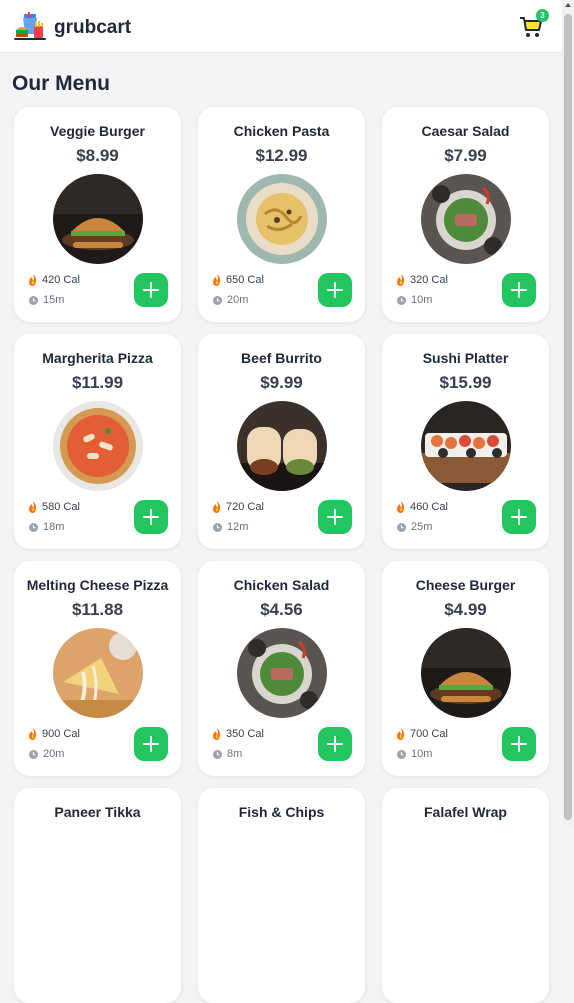 The image size is (574, 1003). Describe the element at coordinates (465, 131) in the screenshot. I see `item-name: Caesar Salad` at that location.